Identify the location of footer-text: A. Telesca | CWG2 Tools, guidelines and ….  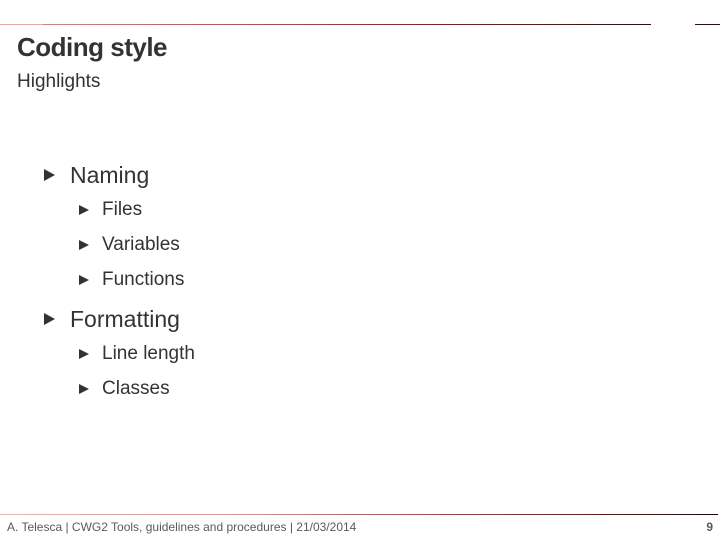
(182, 527).